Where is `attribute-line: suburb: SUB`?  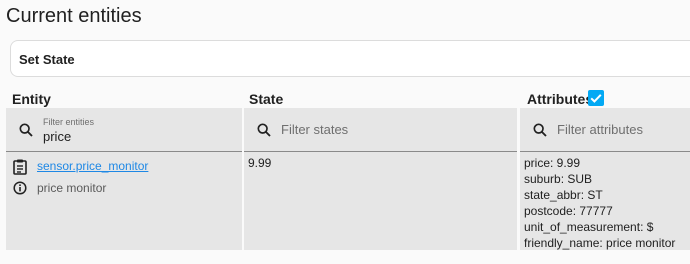
attribute-line: suburb: SUB is located at coordinates (558, 179).